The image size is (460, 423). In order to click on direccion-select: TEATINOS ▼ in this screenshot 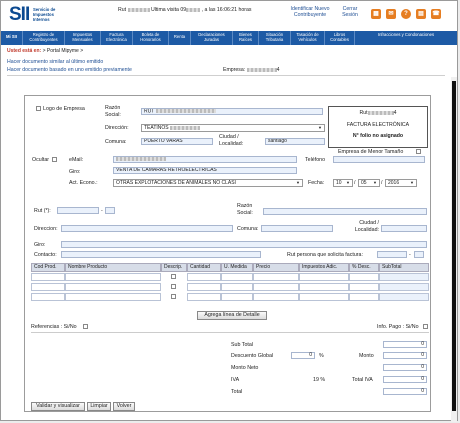, I will do `click(233, 128)`.